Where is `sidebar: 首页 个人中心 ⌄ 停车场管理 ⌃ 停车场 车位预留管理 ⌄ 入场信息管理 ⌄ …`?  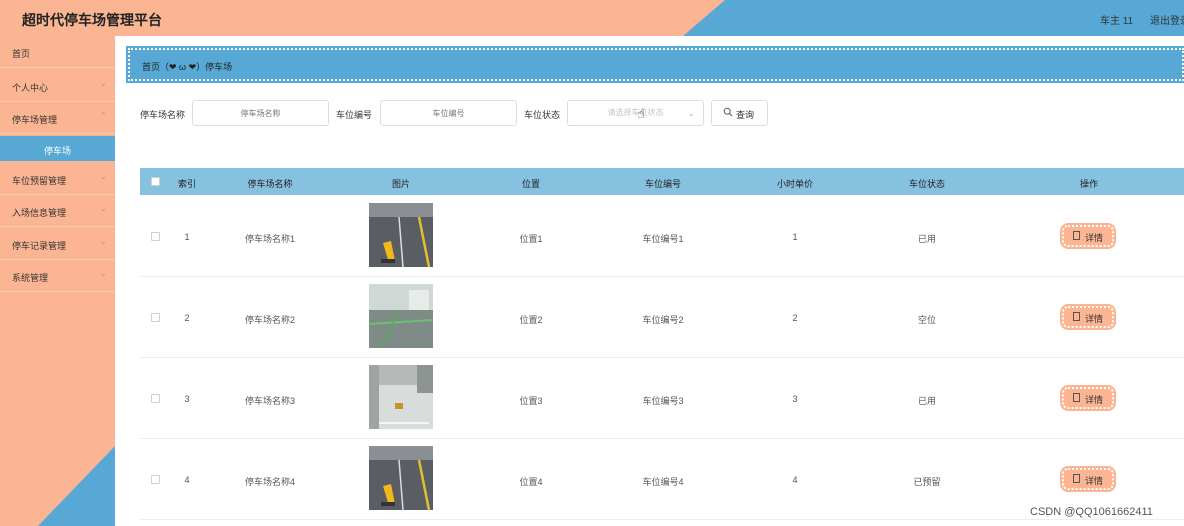
sidebar: 首页 个人中心 ⌄ 停车场管理 ⌃ 停车场 车位预留管理 ⌄ 入场信息管理 ⌄ … is located at coordinates (57, 281).